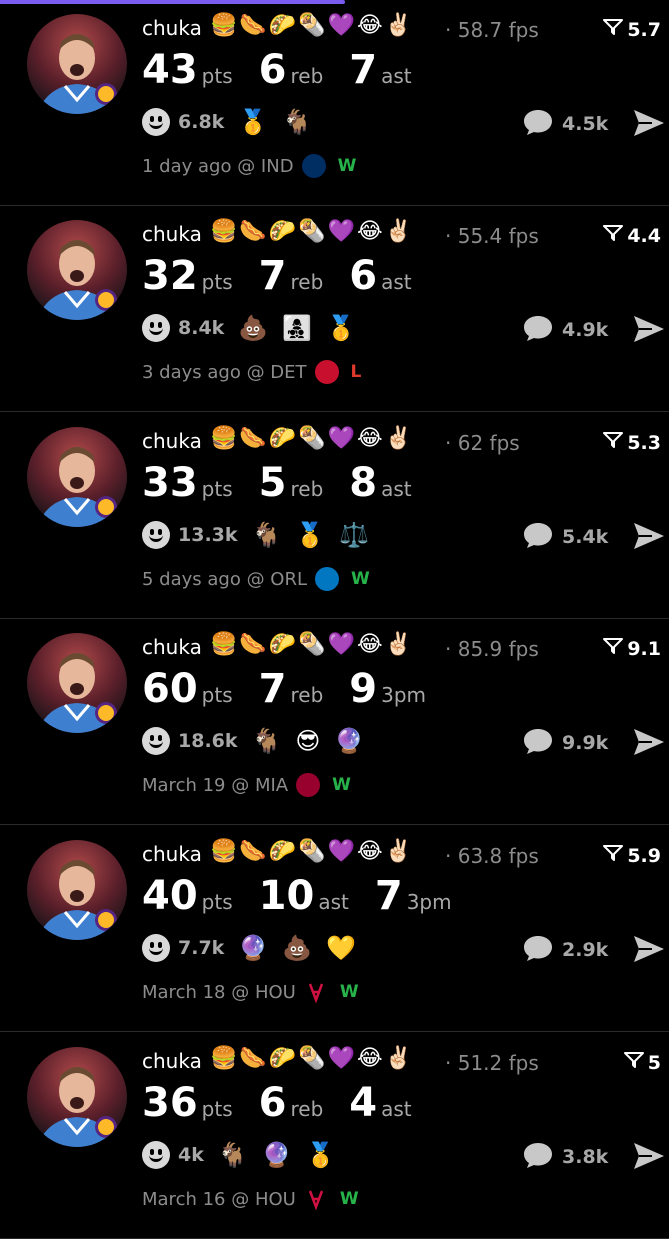  I want to click on stat-unit: ast, so click(396, 282).